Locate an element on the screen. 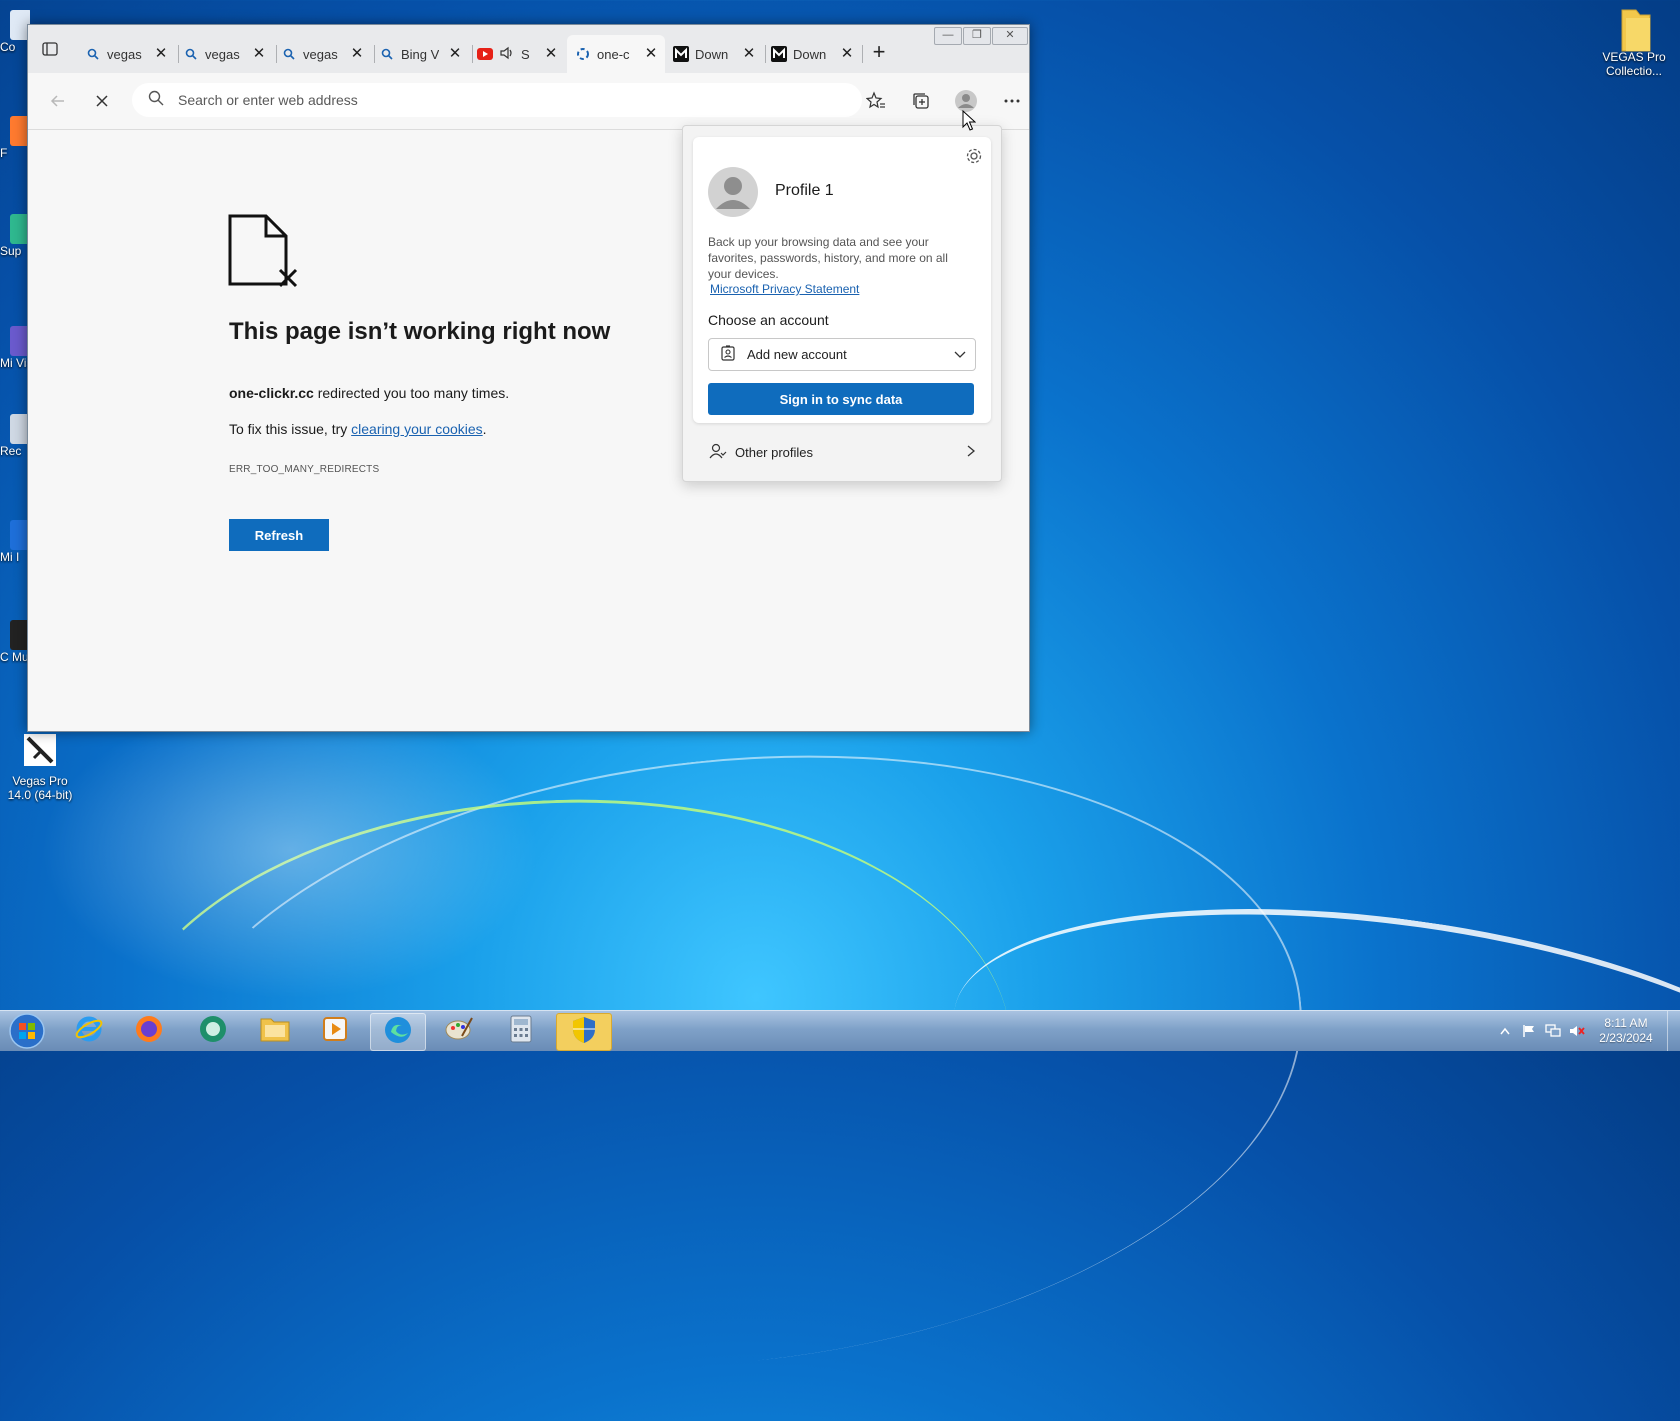 The image size is (1680, 1421). more-options-button is located at coordinates (1012, 101).